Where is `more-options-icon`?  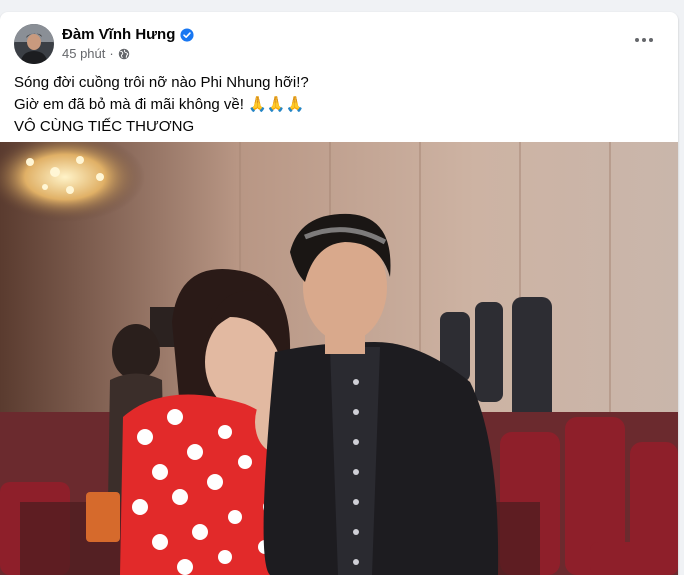 more-options-icon is located at coordinates (644, 40).